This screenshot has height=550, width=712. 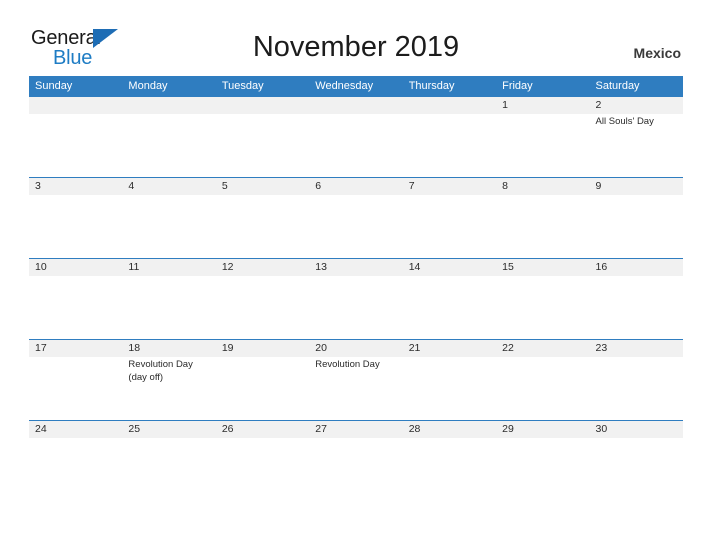 What do you see at coordinates (321, 429) in the screenshot?
I see `day-number: 27` at bounding box center [321, 429].